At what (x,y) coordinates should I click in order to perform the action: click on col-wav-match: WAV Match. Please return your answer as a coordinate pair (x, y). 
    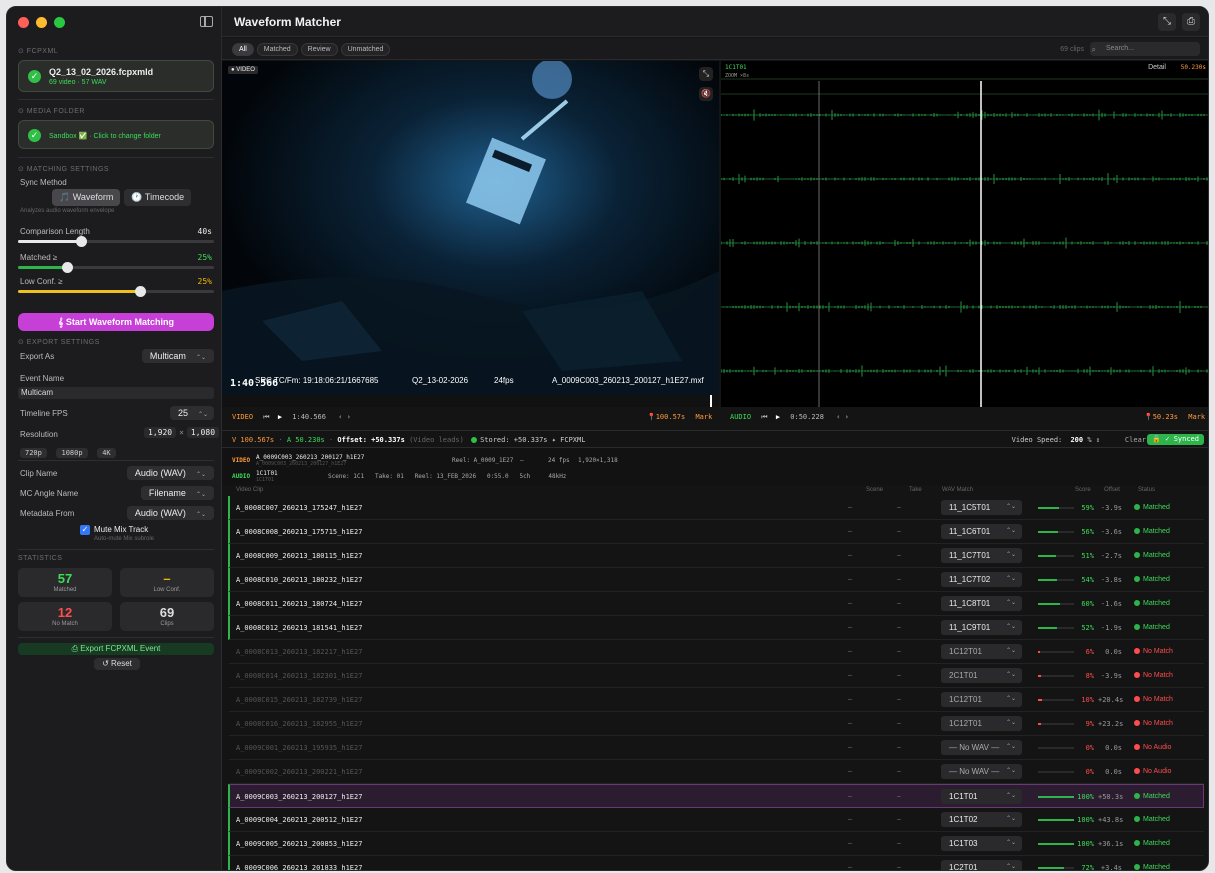
    Looking at the image, I should click on (957, 490).